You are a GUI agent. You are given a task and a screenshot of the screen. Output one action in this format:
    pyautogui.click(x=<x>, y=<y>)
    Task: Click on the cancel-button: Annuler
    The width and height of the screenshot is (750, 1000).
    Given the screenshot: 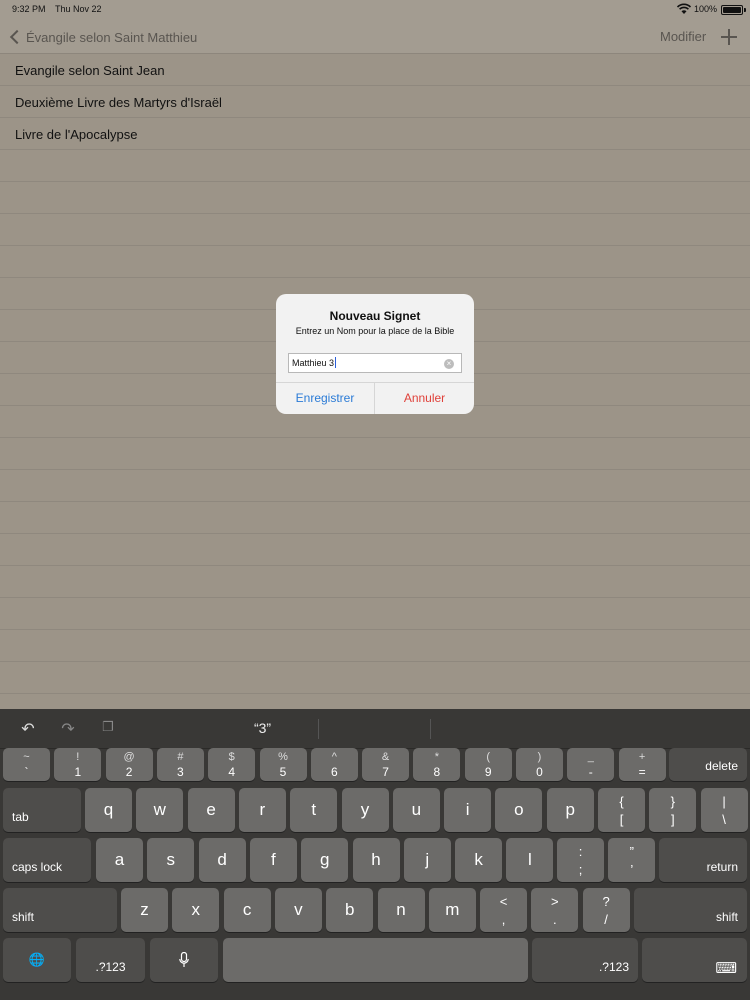 What is the action you would take?
    pyautogui.click(x=424, y=398)
    